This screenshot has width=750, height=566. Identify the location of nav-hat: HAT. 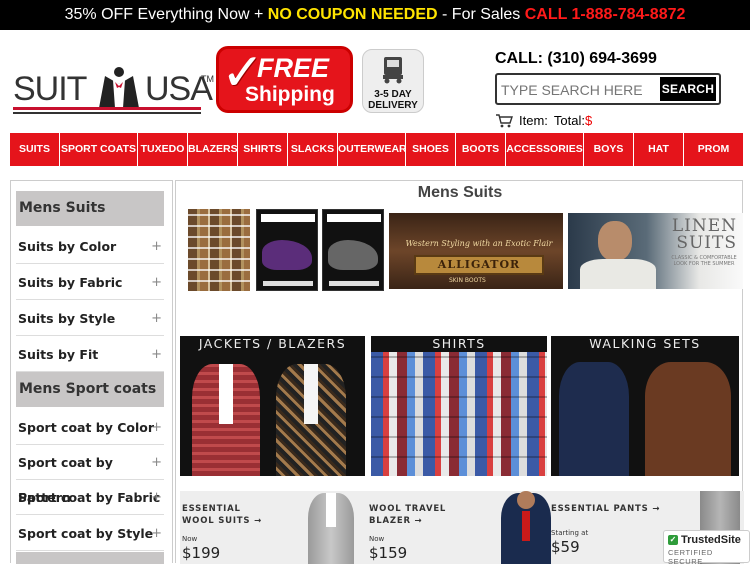
(659, 149).